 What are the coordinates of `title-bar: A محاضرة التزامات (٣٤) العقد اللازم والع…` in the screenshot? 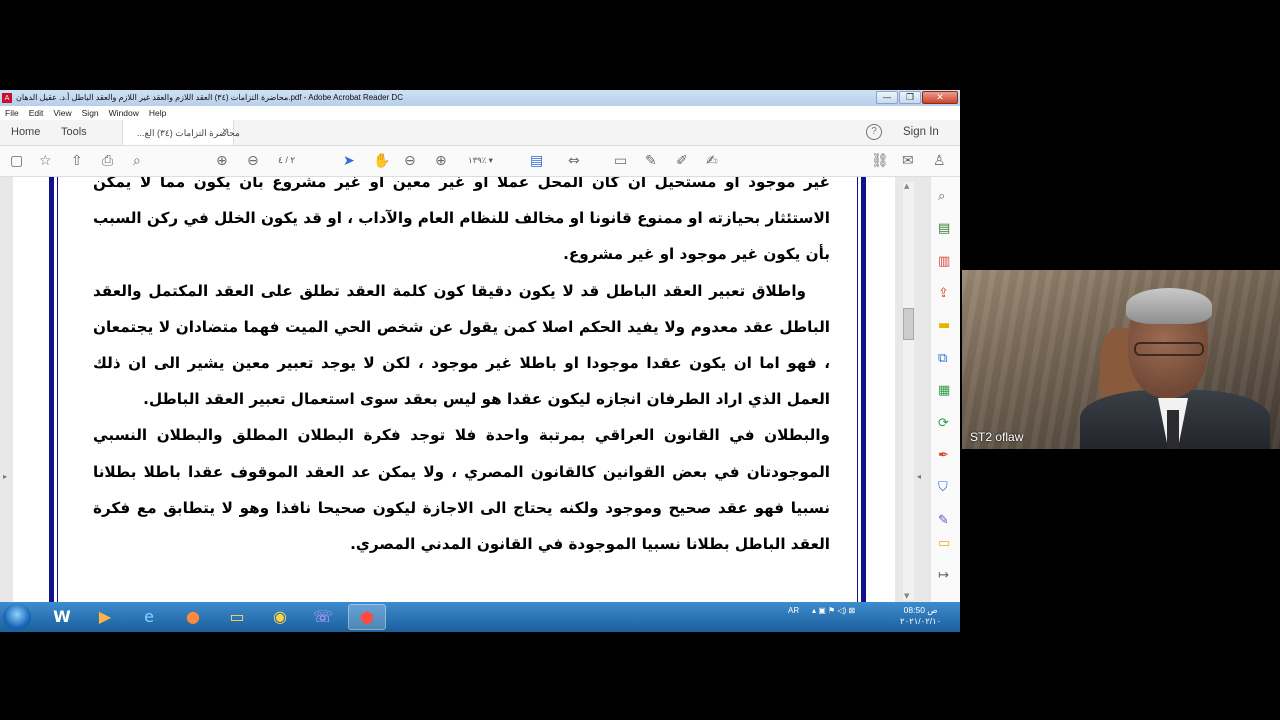 It's located at (480, 98).